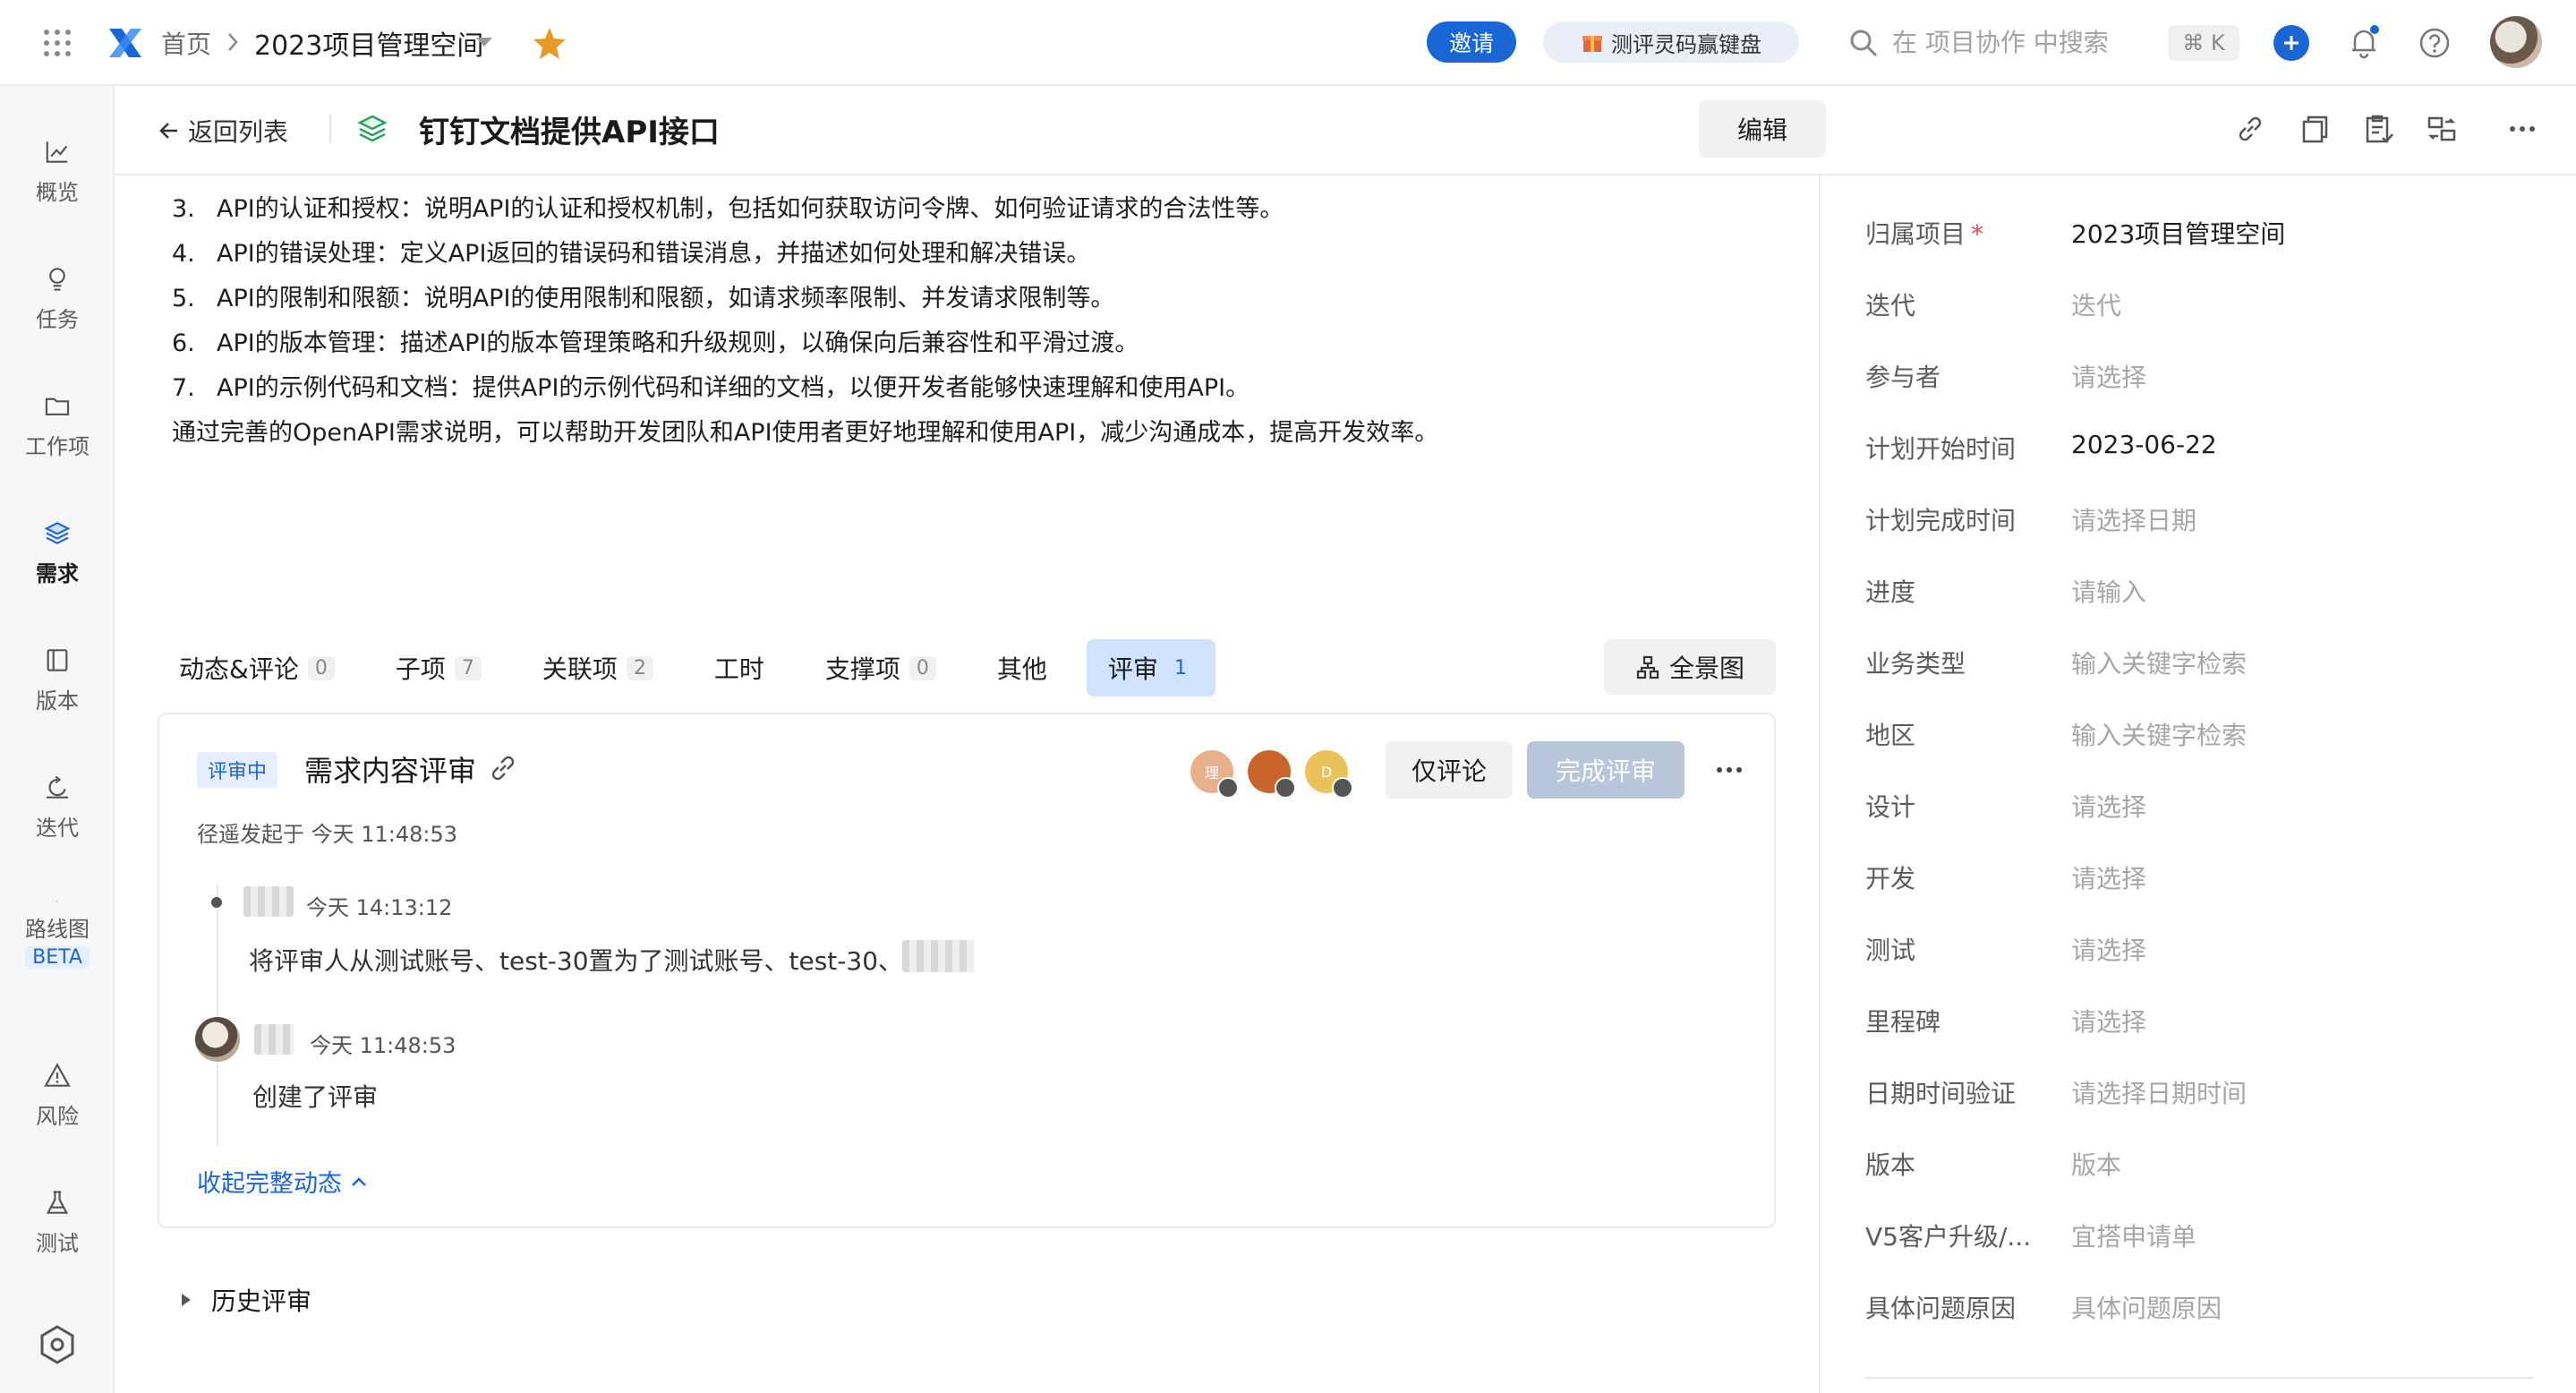  I want to click on cycle-icon, so click(57, 787).